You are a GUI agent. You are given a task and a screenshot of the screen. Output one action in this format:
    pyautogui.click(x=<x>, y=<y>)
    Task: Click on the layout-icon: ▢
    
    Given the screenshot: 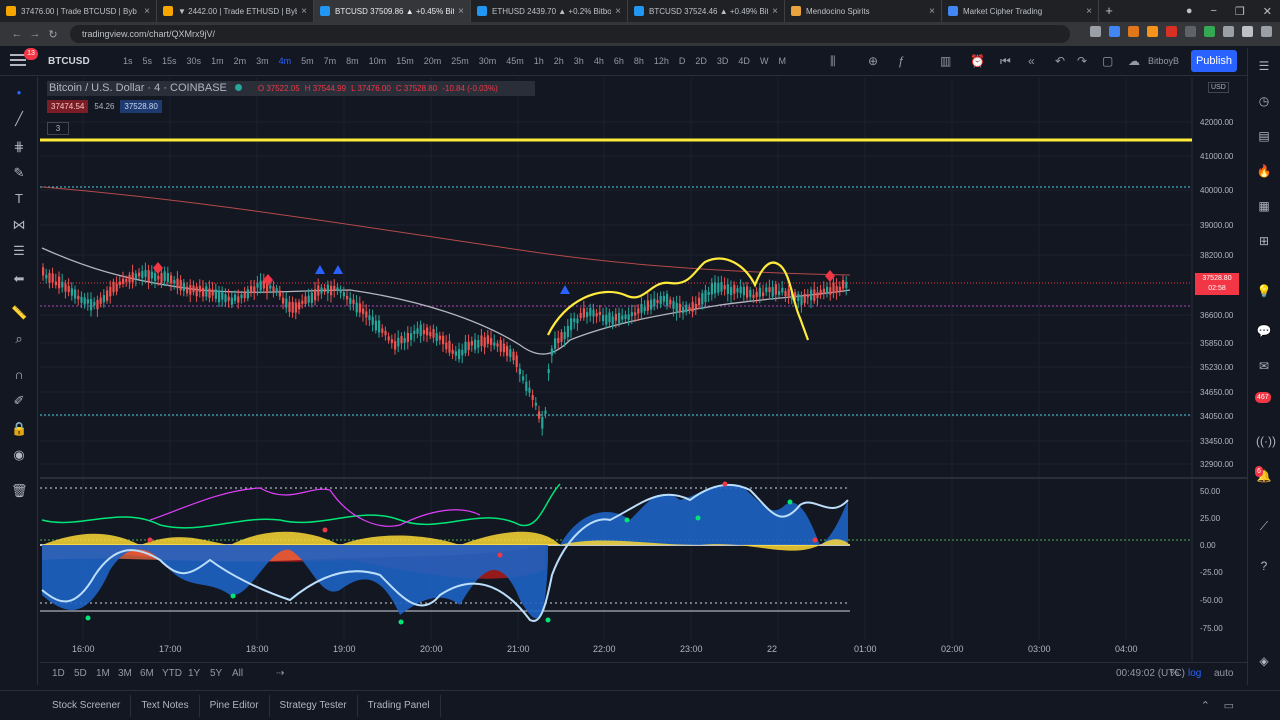 What is the action you would take?
    pyautogui.click(x=1107, y=61)
    